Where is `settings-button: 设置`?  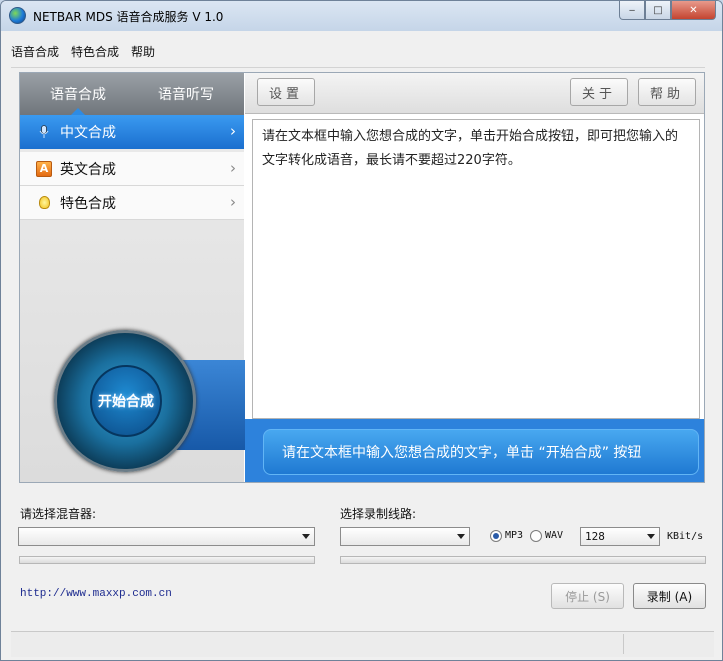 settings-button: 设置 is located at coordinates (286, 92).